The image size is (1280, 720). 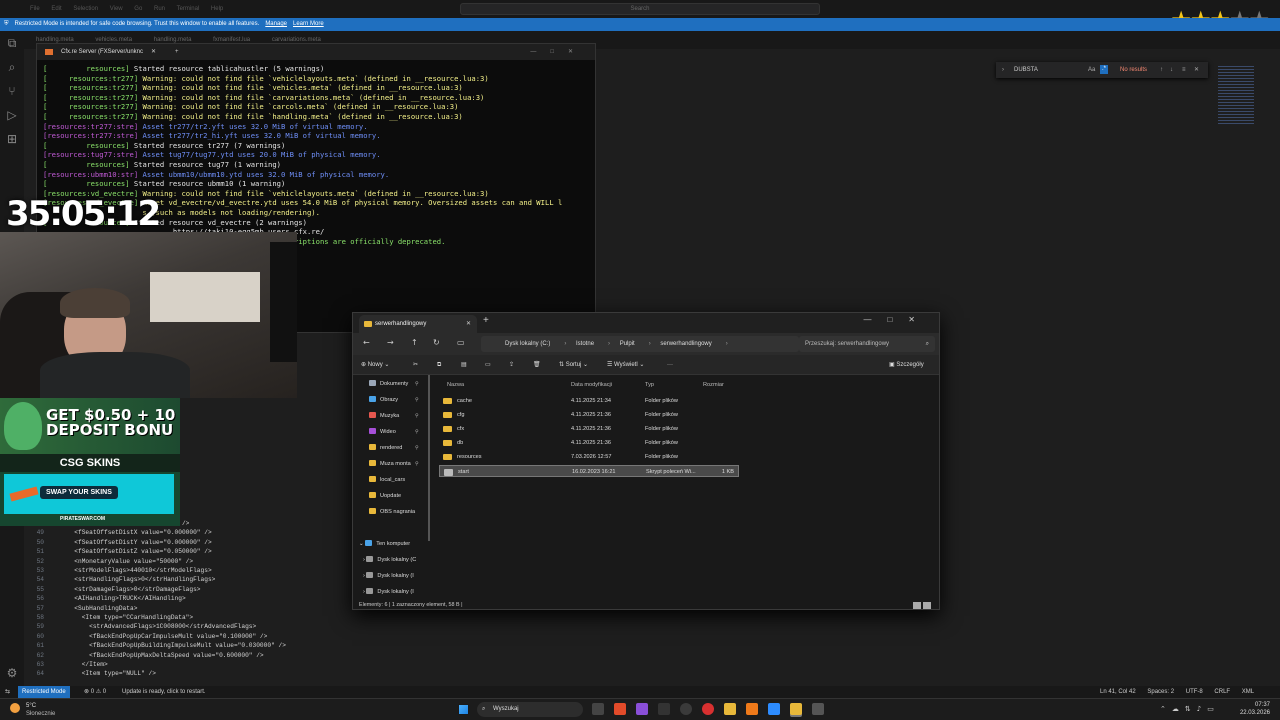 I want to click on language-mode: XML, so click(x=1248, y=692).